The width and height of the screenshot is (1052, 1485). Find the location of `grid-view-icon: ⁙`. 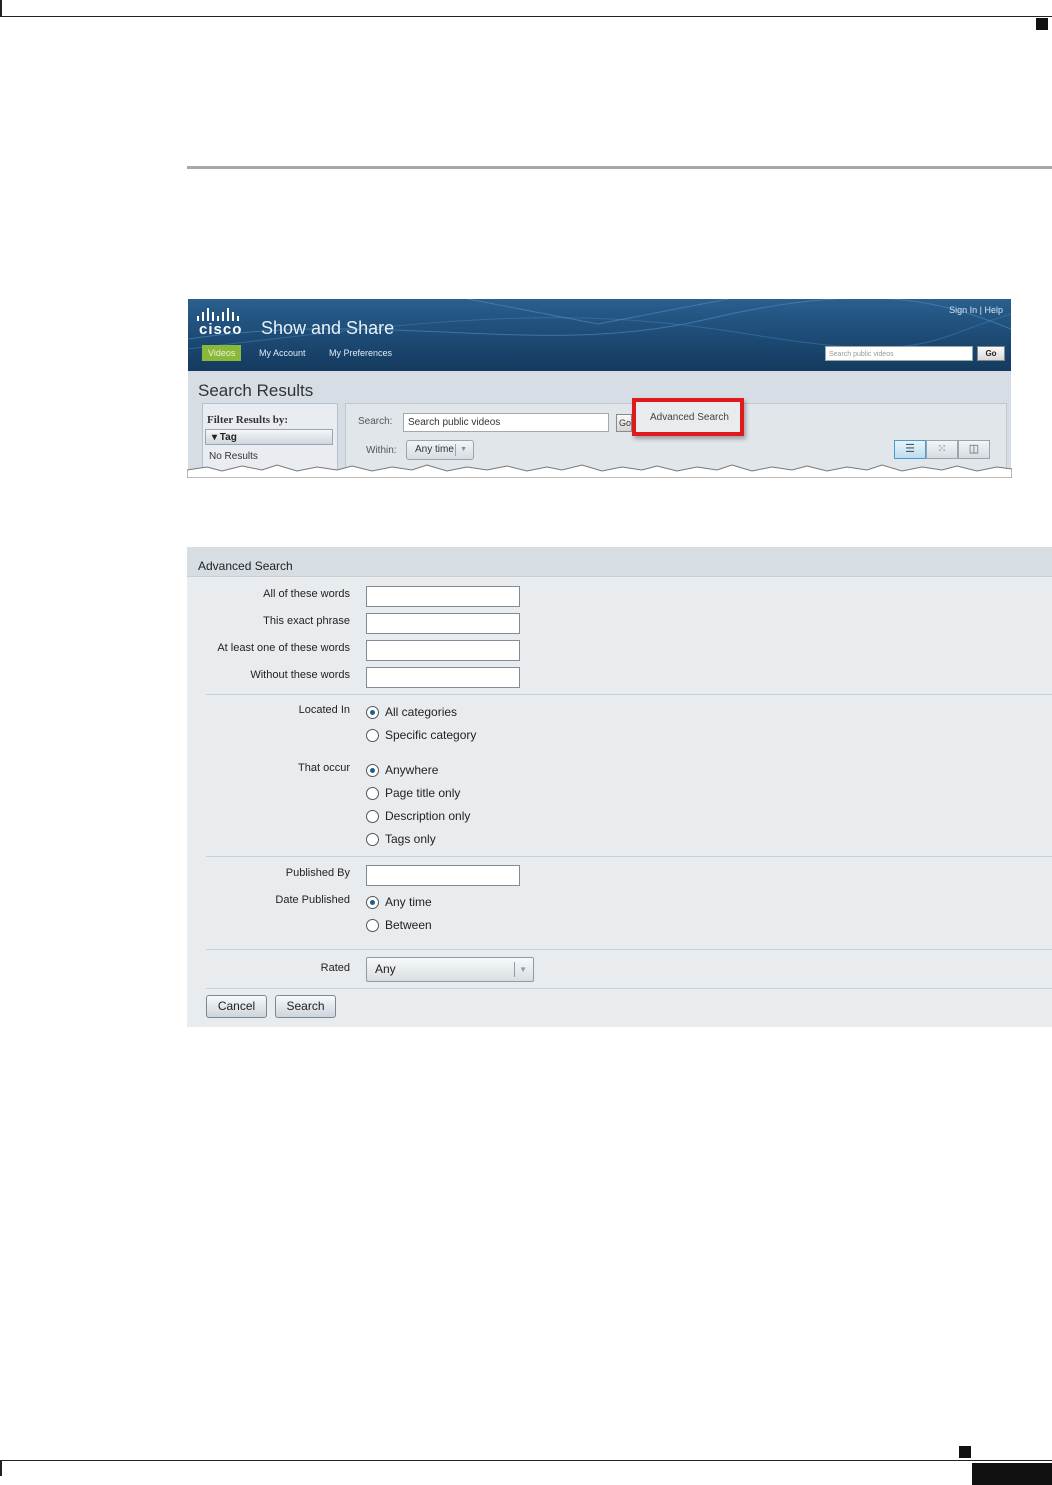

grid-view-icon: ⁙ is located at coordinates (942, 449).